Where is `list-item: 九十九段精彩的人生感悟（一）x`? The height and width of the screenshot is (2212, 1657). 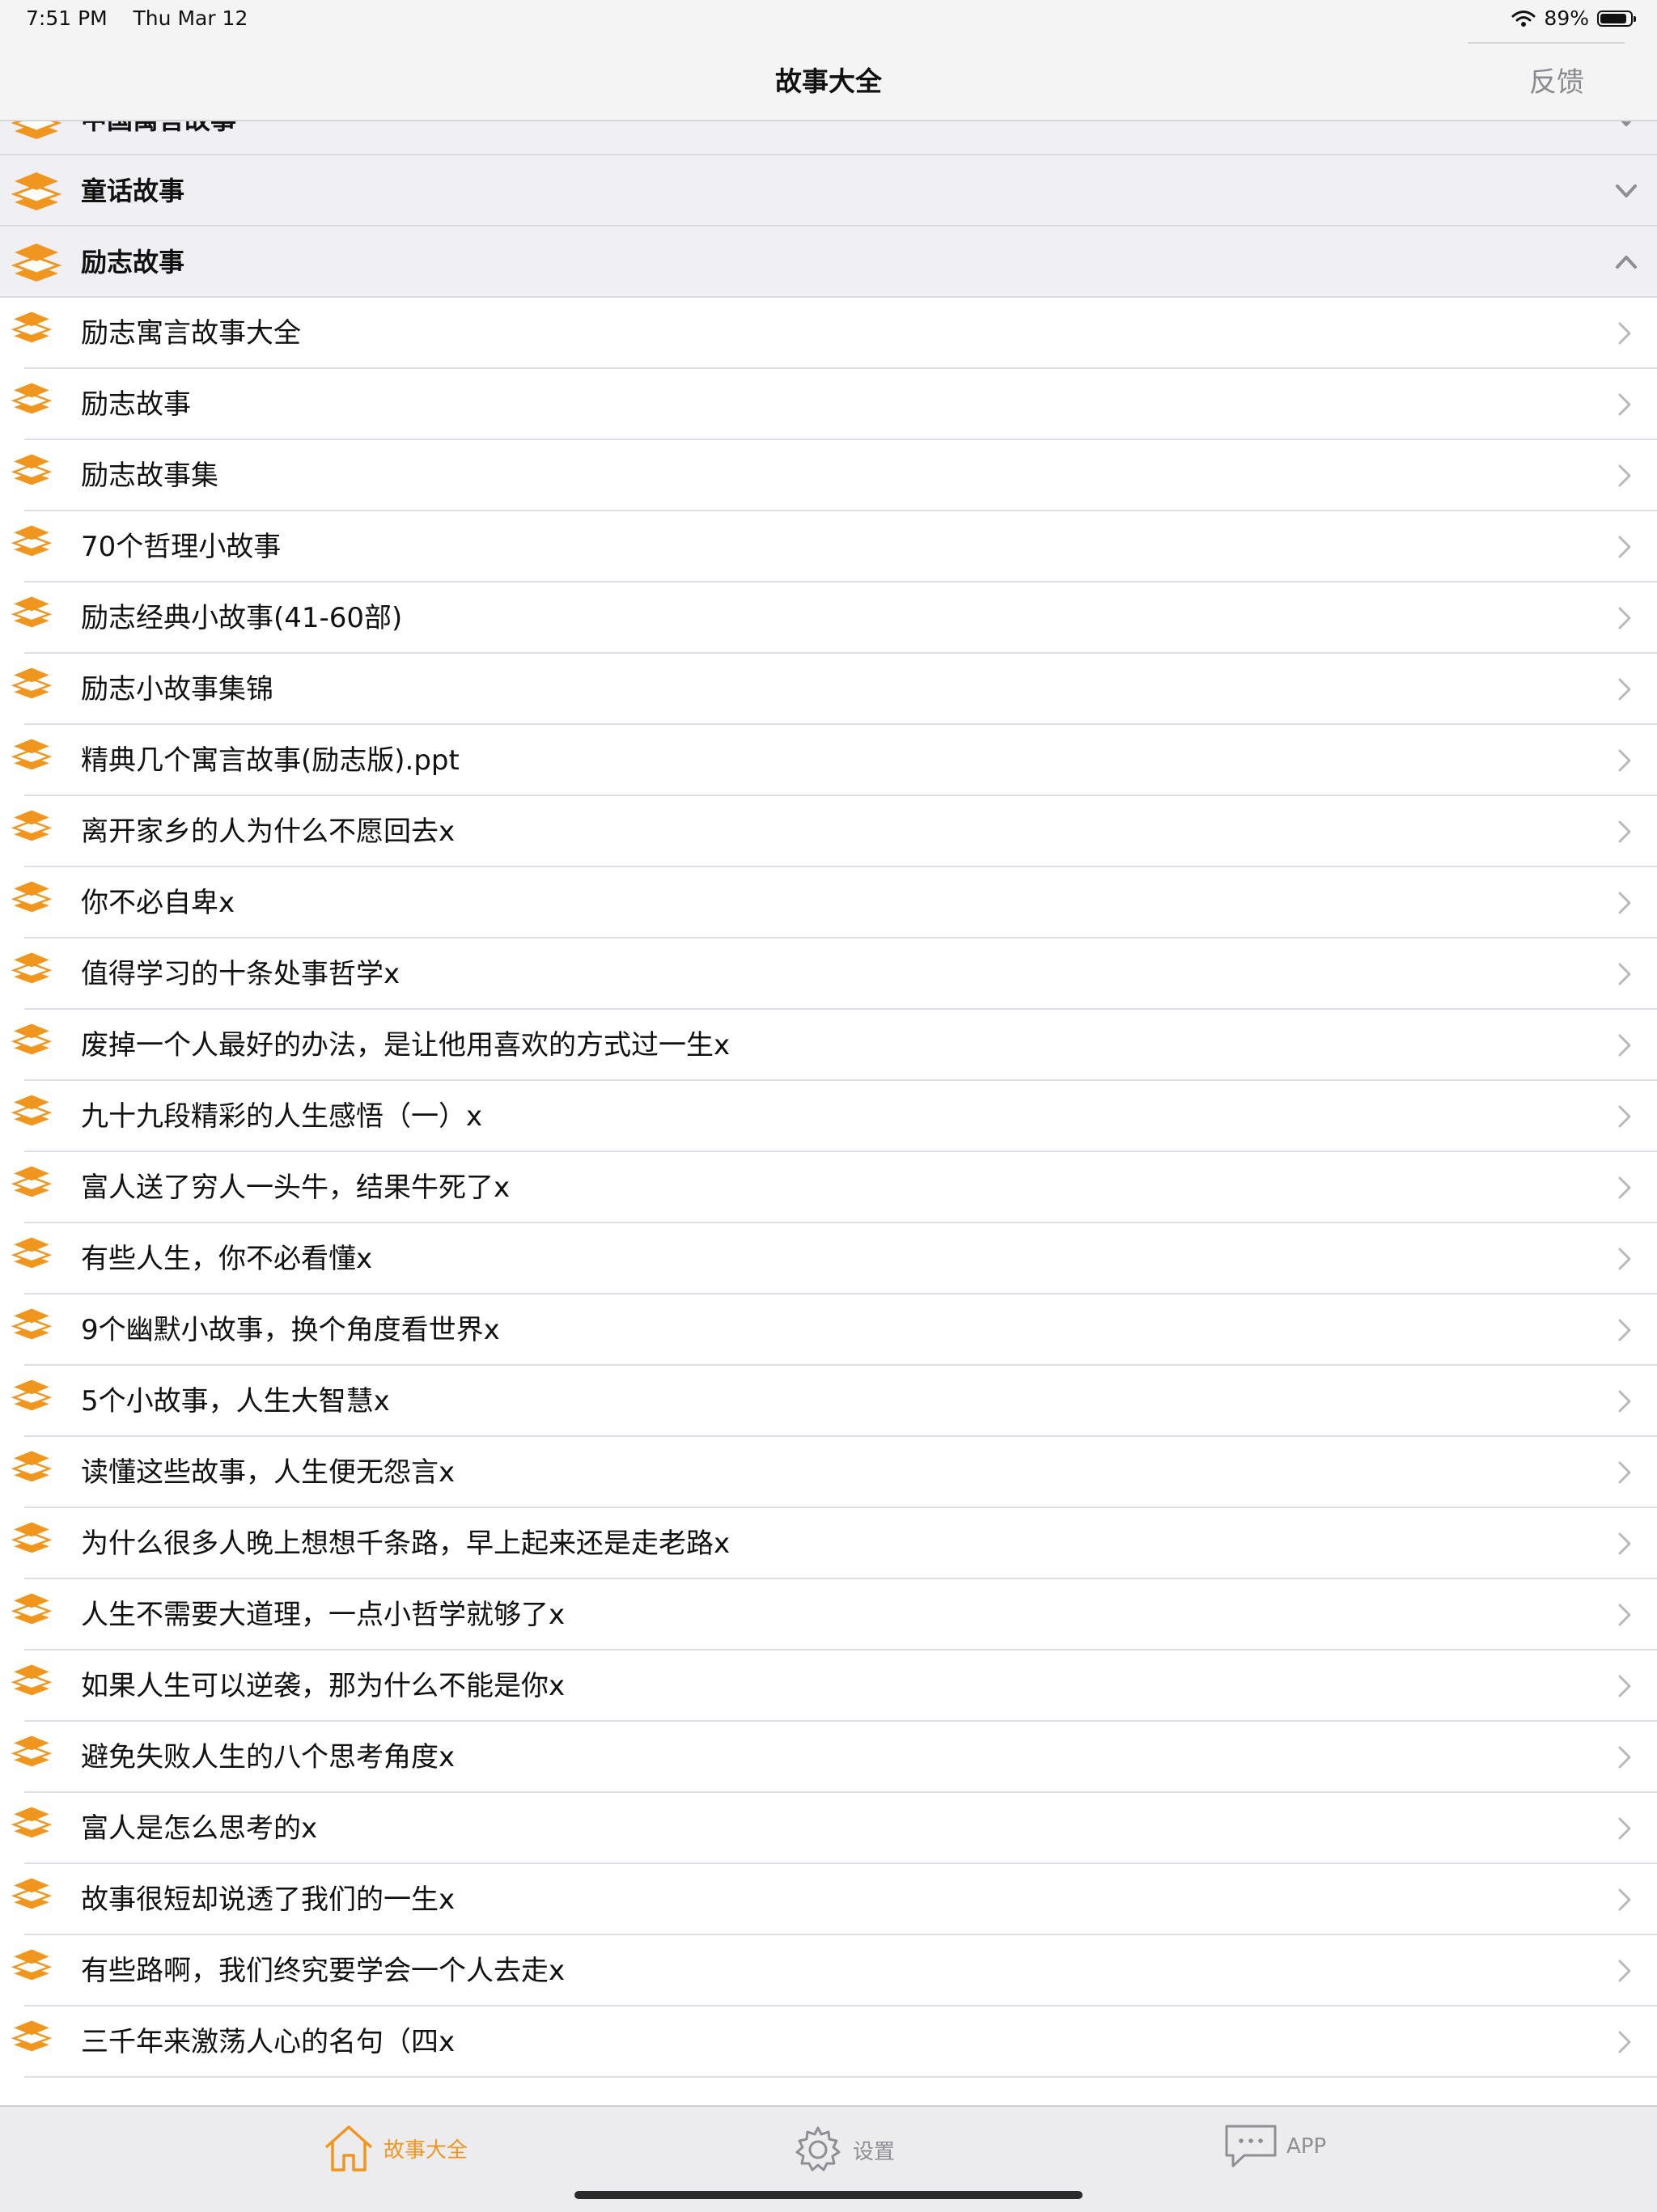
list-item: 九十九段精彩的人生感悟（一）x is located at coordinates (828, 1116).